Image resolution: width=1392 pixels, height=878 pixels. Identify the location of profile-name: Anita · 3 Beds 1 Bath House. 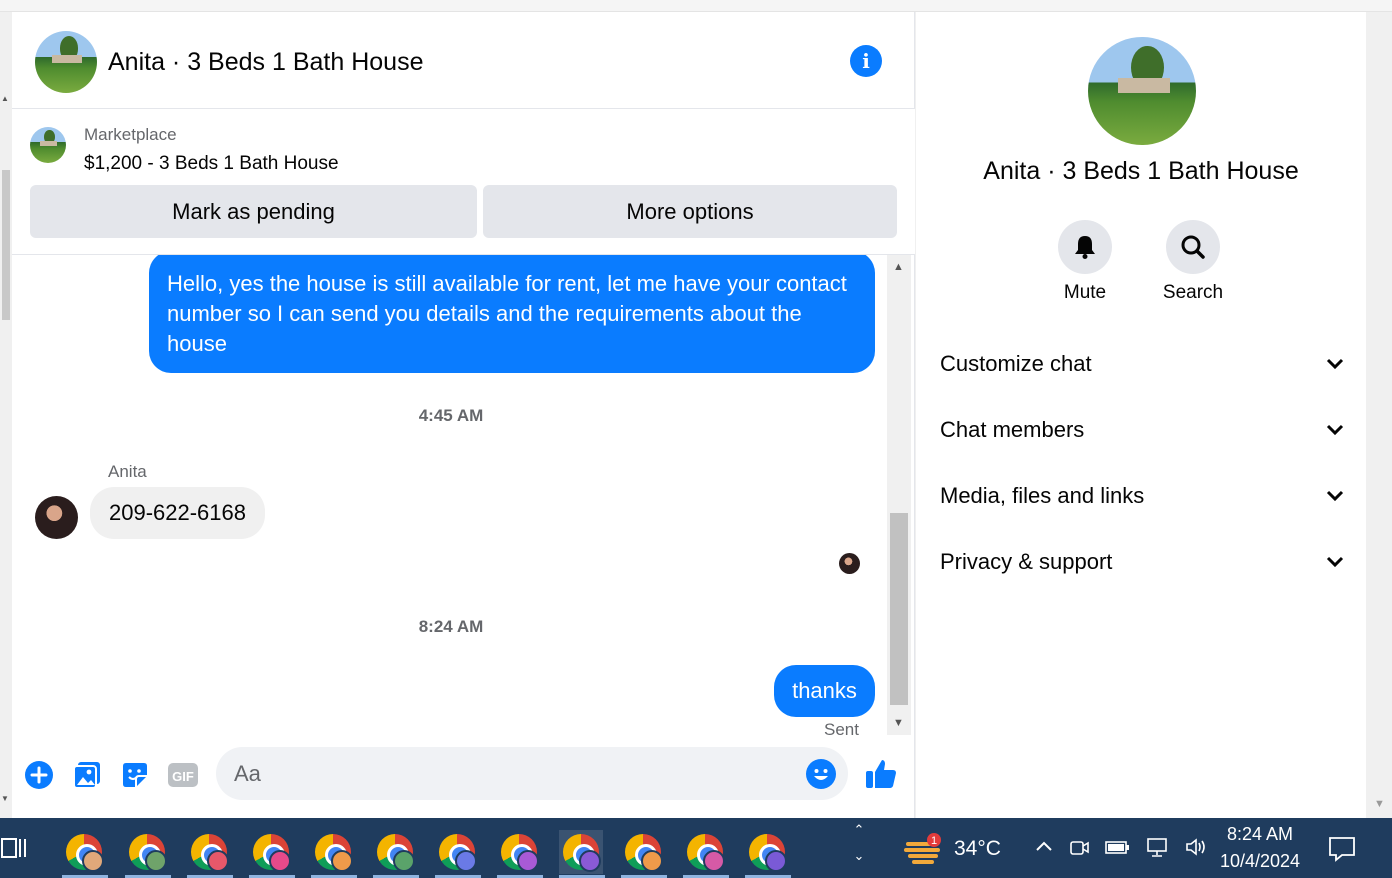
(1141, 171).